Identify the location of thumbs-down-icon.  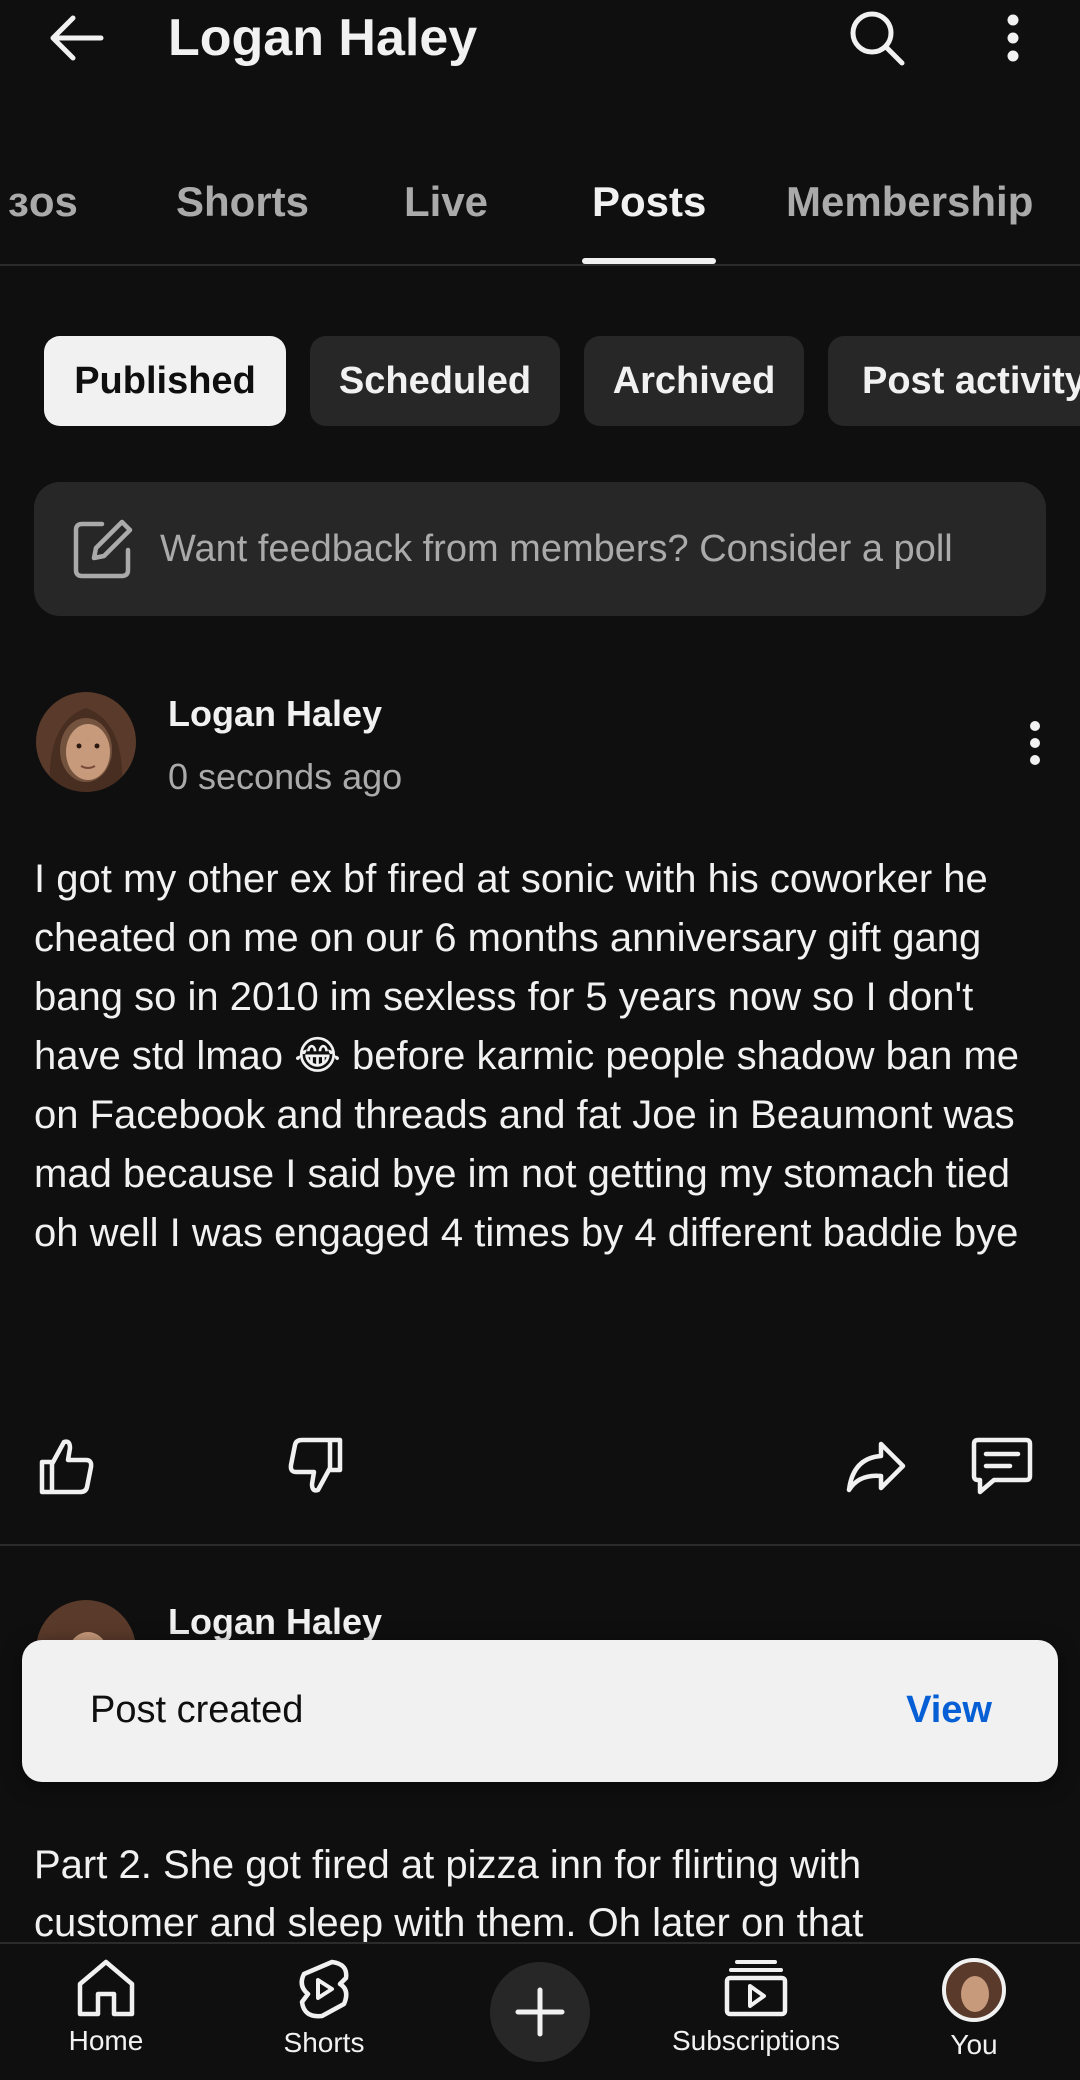
(315, 1465).